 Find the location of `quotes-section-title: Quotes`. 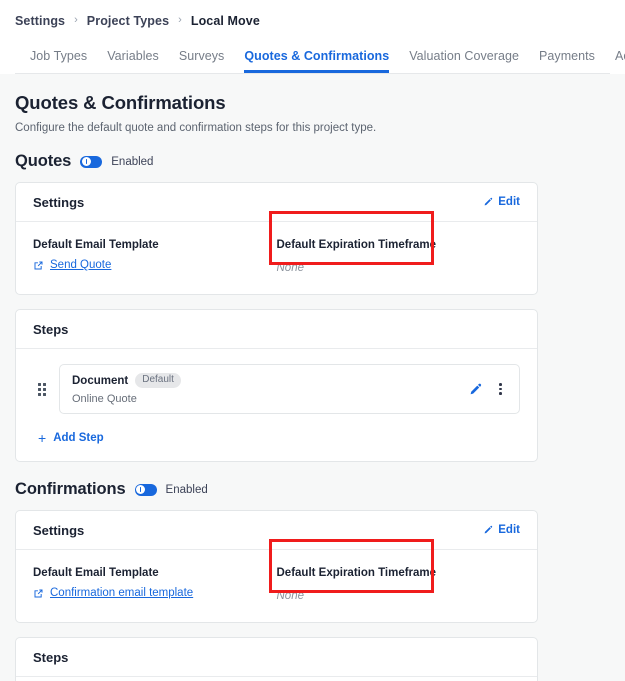

quotes-section-title: Quotes is located at coordinates (43, 161).